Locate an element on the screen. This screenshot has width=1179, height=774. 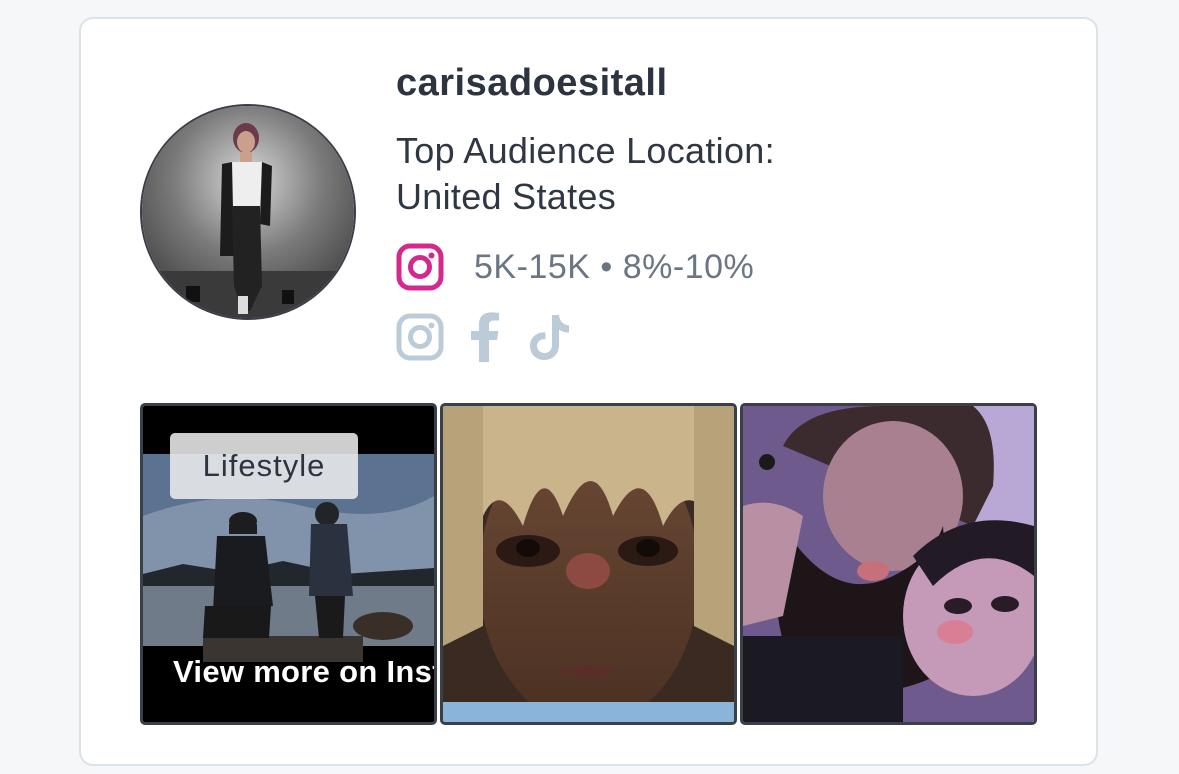
tiktok-icon is located at coordinates (549, 339).